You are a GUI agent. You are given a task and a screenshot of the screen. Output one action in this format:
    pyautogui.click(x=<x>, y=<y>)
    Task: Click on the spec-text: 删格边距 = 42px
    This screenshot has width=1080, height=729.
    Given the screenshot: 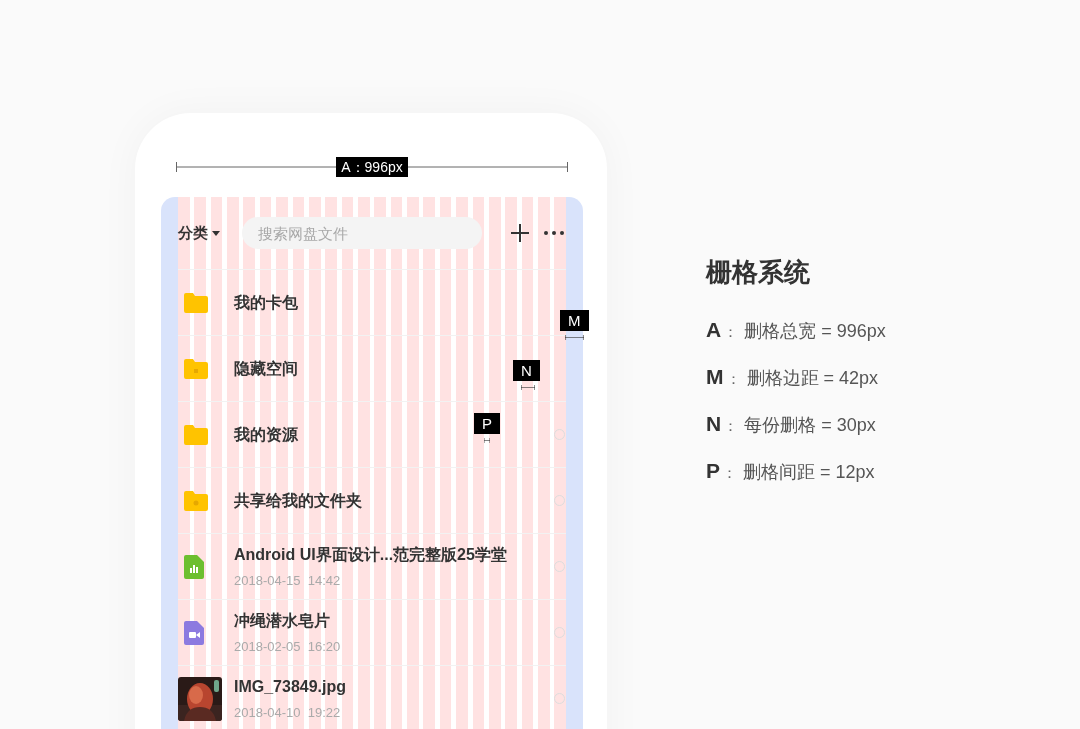 What is the action you would take?
    pyautogui.click(x=812, y=378)
    